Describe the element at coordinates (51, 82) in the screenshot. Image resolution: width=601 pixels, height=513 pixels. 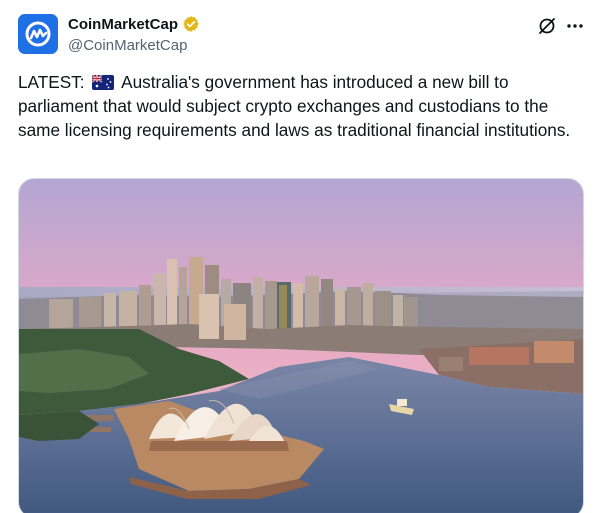
I see `tweet-text-prefix: LATEST:` at that location.